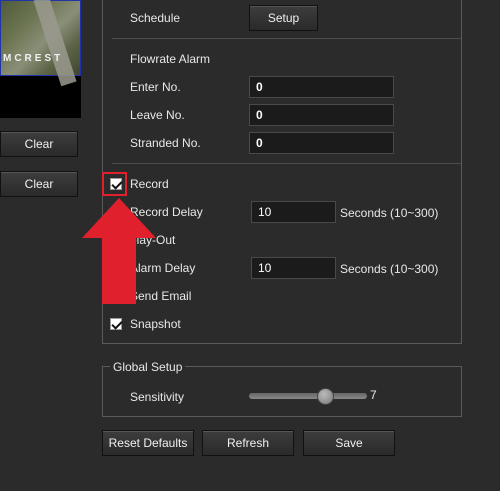 The height and width of the screenshot is (491, 500). Describe the element at coordinates (248, 443) in the screenshot. I see `refresh-button: Refresh` at that location.